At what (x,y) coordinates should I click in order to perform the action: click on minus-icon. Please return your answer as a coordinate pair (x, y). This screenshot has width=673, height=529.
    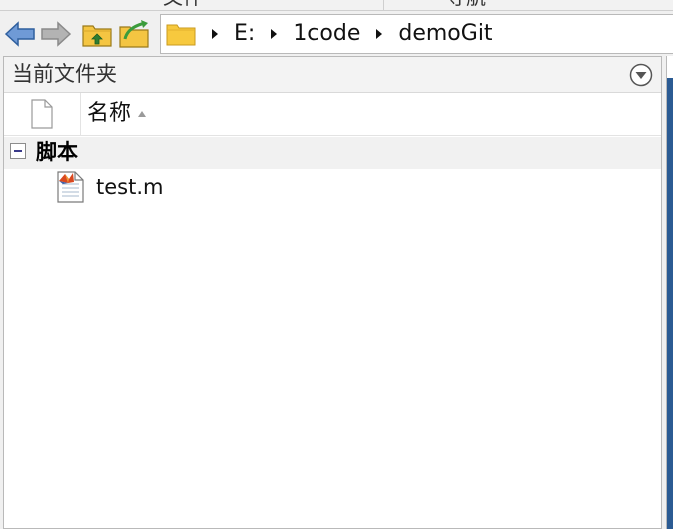
    Looking at the image, I should click on (18, 151).